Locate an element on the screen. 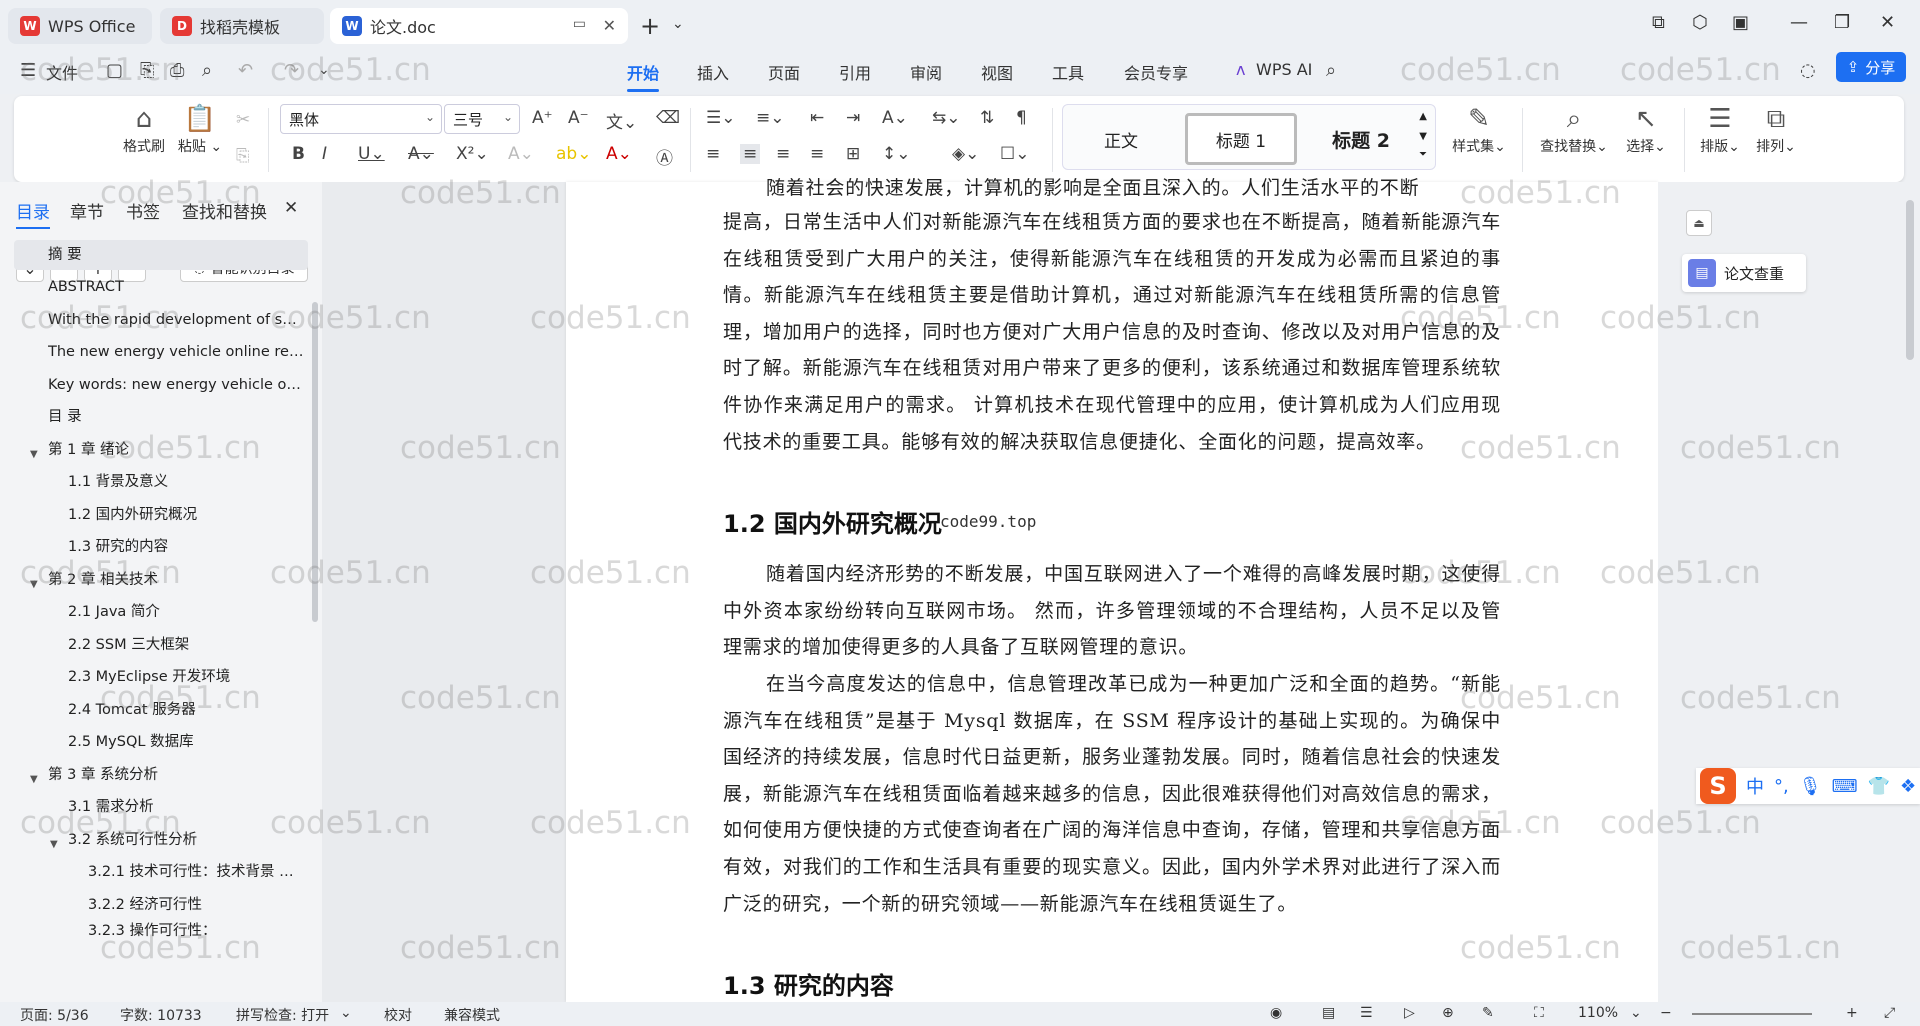 The width and height of the screenshot is (1920, 1026). window-icon: ▭ is located at coordinates (579, 24).